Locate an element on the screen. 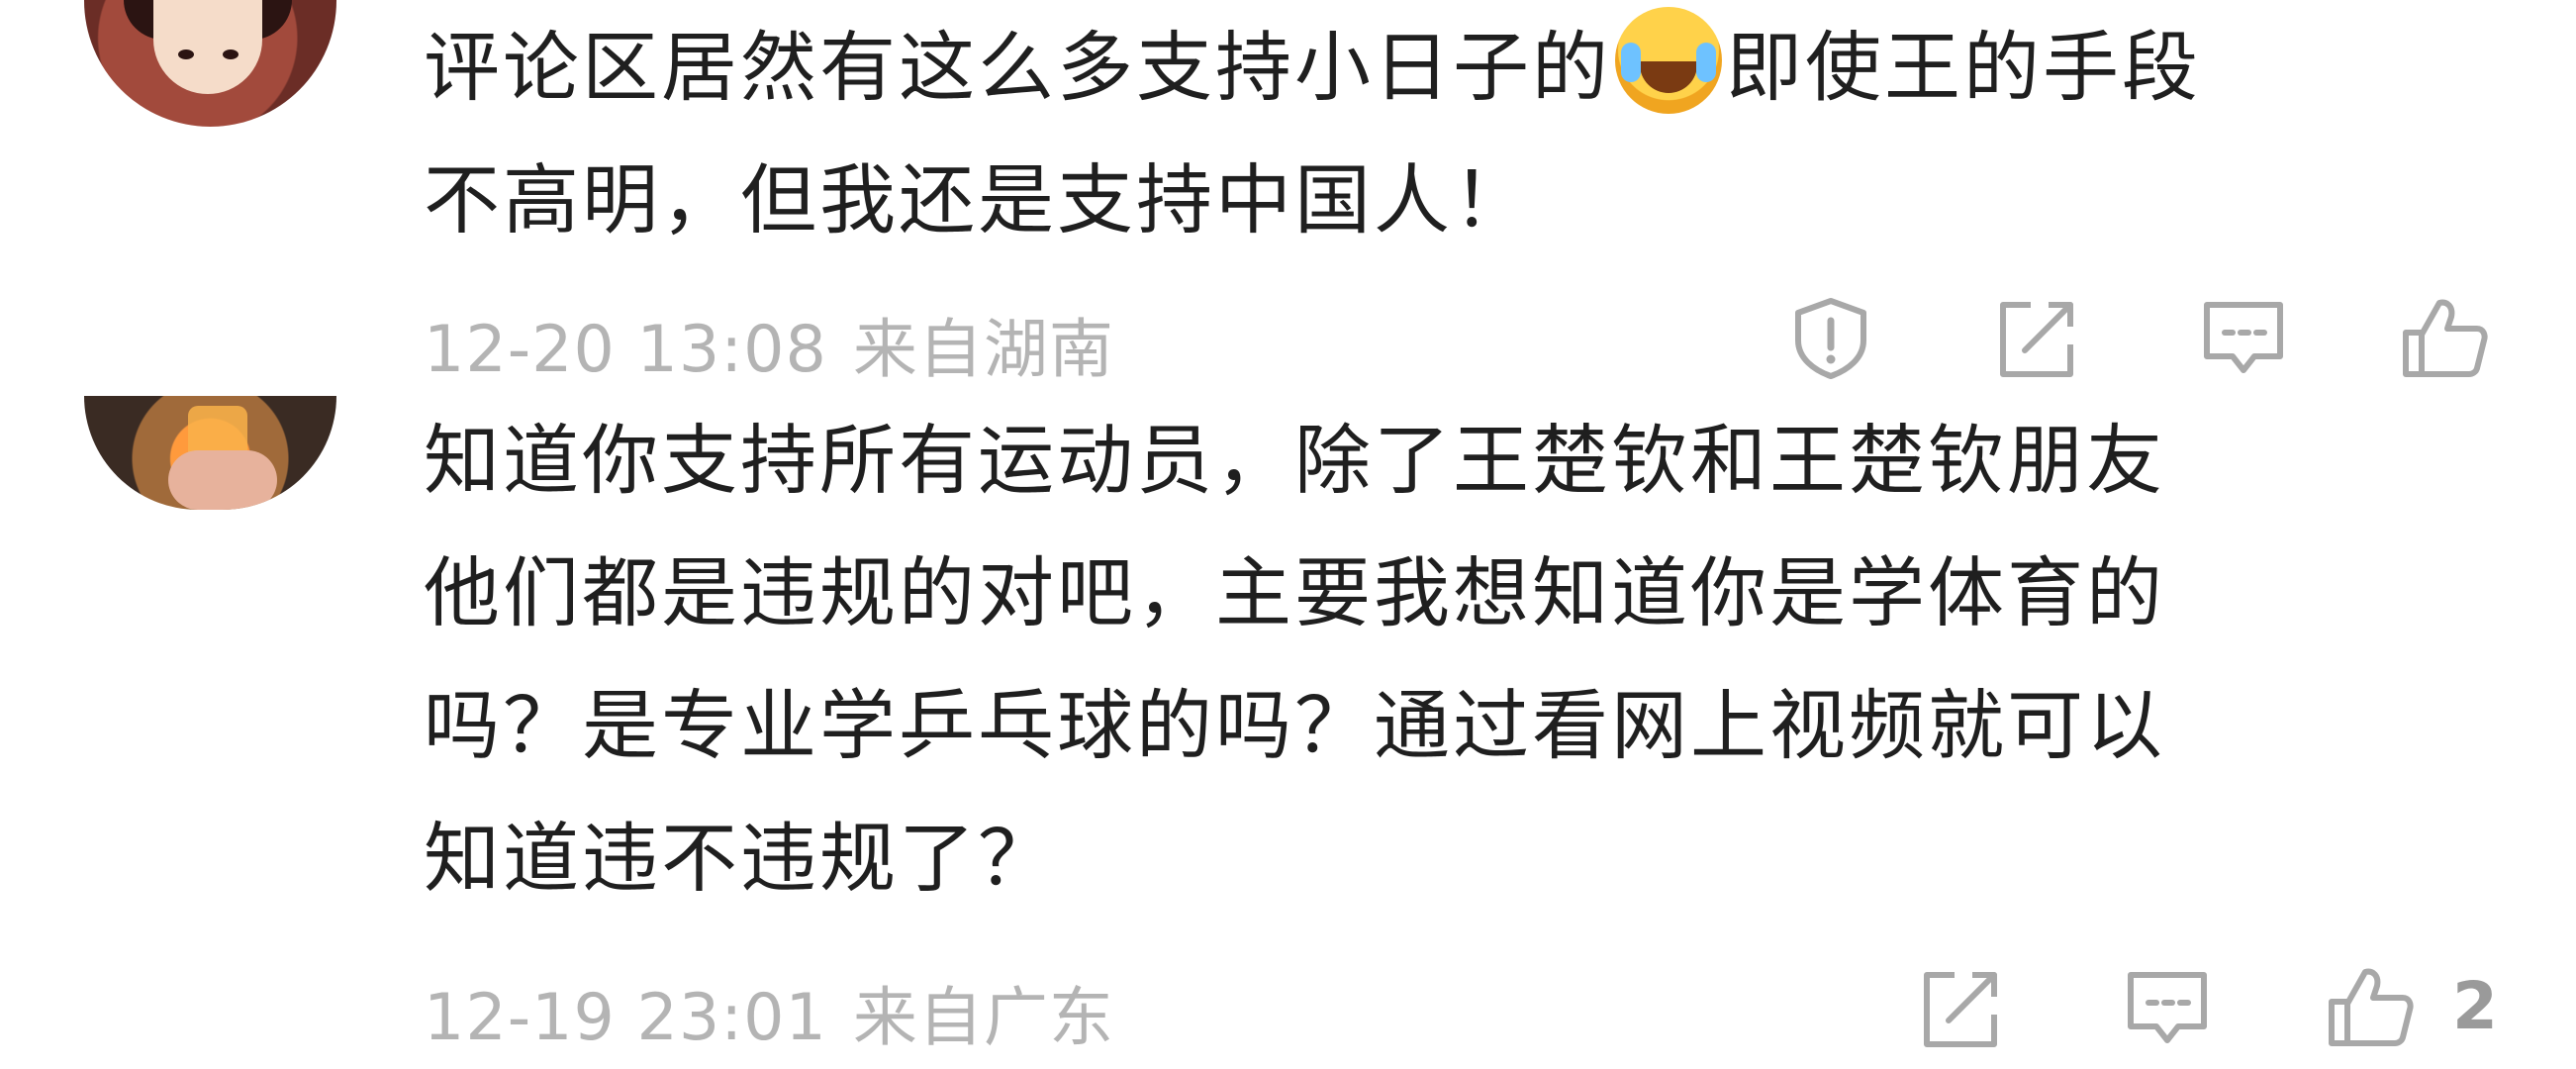 The width and height of the screenshot is (2576, 1069). comment-location: 来自广东 is located at coordinates (983, 1018).